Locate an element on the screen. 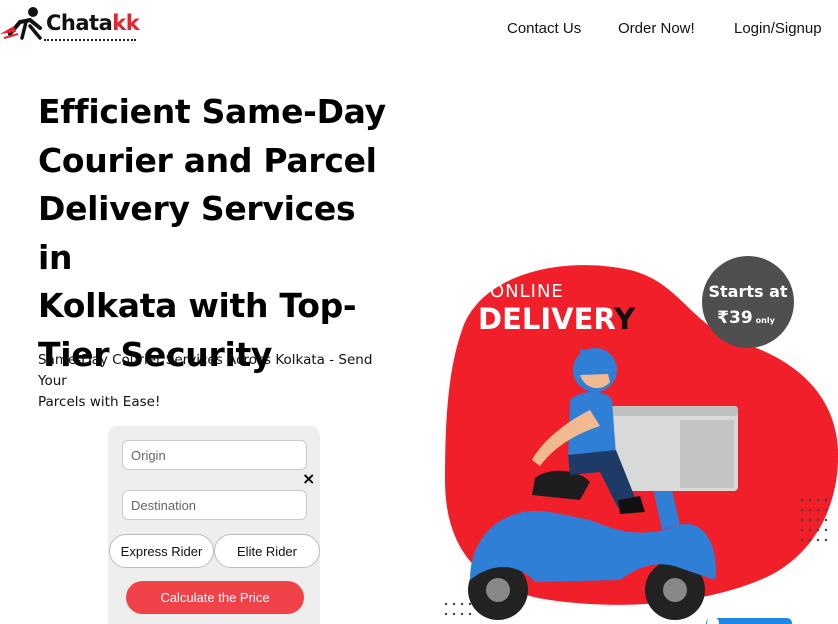 The image size is (838, 624). destination-input is located at coordinates (214, 505).